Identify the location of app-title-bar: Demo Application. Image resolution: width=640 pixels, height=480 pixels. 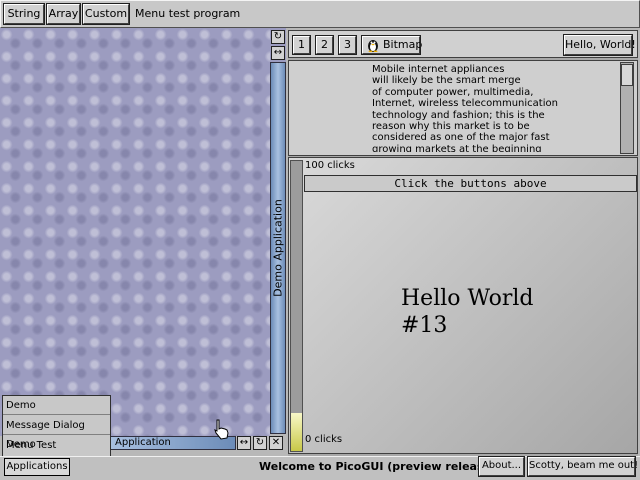
(278, 248).